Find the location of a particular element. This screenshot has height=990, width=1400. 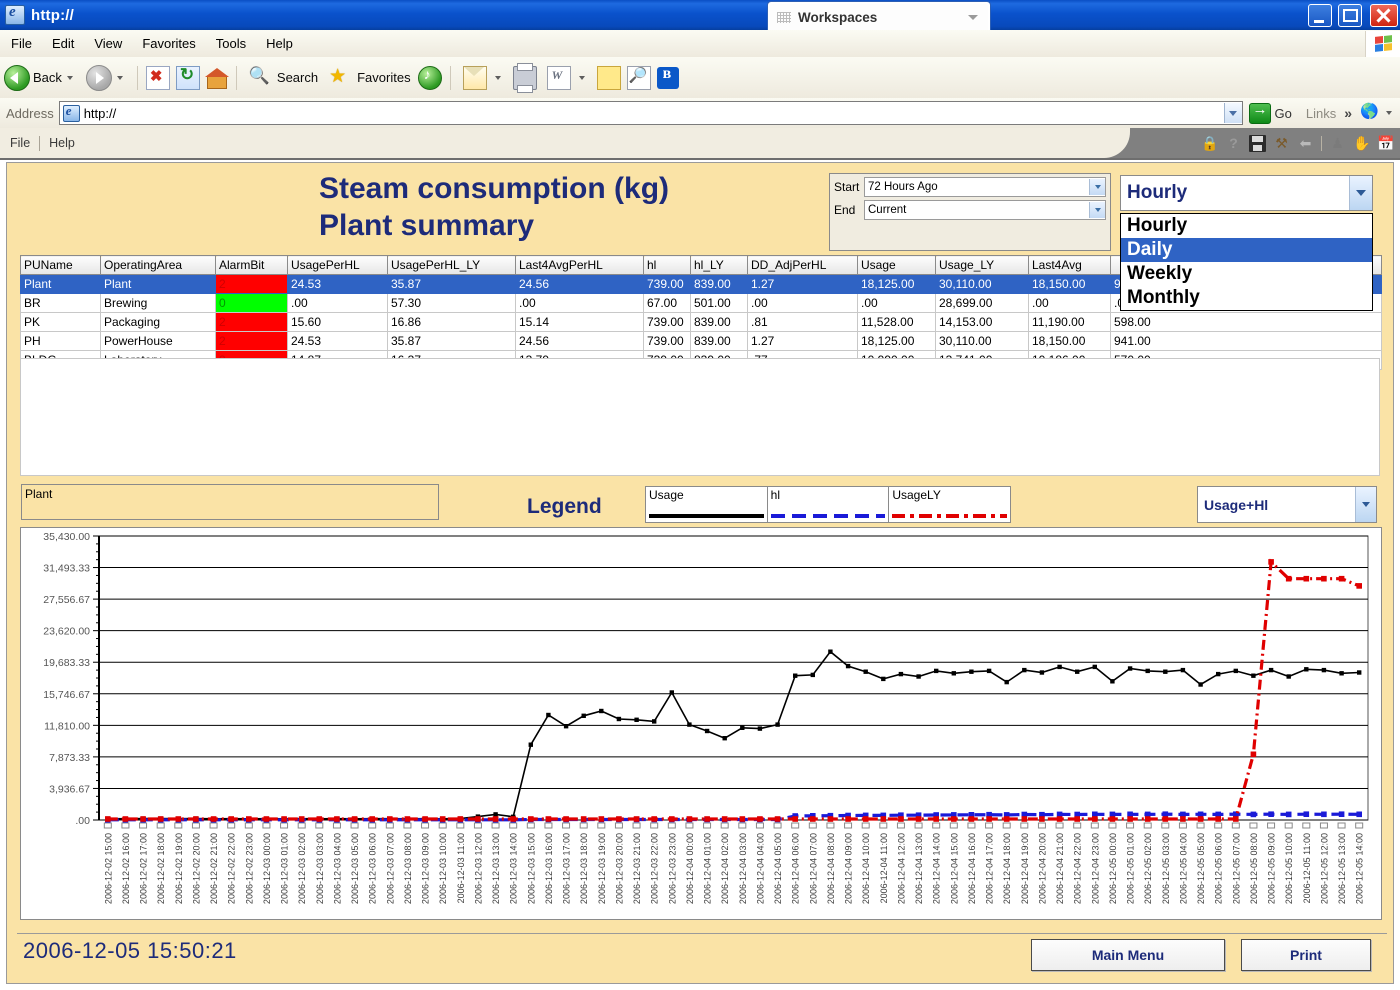

x-tick-label: 2006-12-03 21:00 is located at coordinates (637, 868).